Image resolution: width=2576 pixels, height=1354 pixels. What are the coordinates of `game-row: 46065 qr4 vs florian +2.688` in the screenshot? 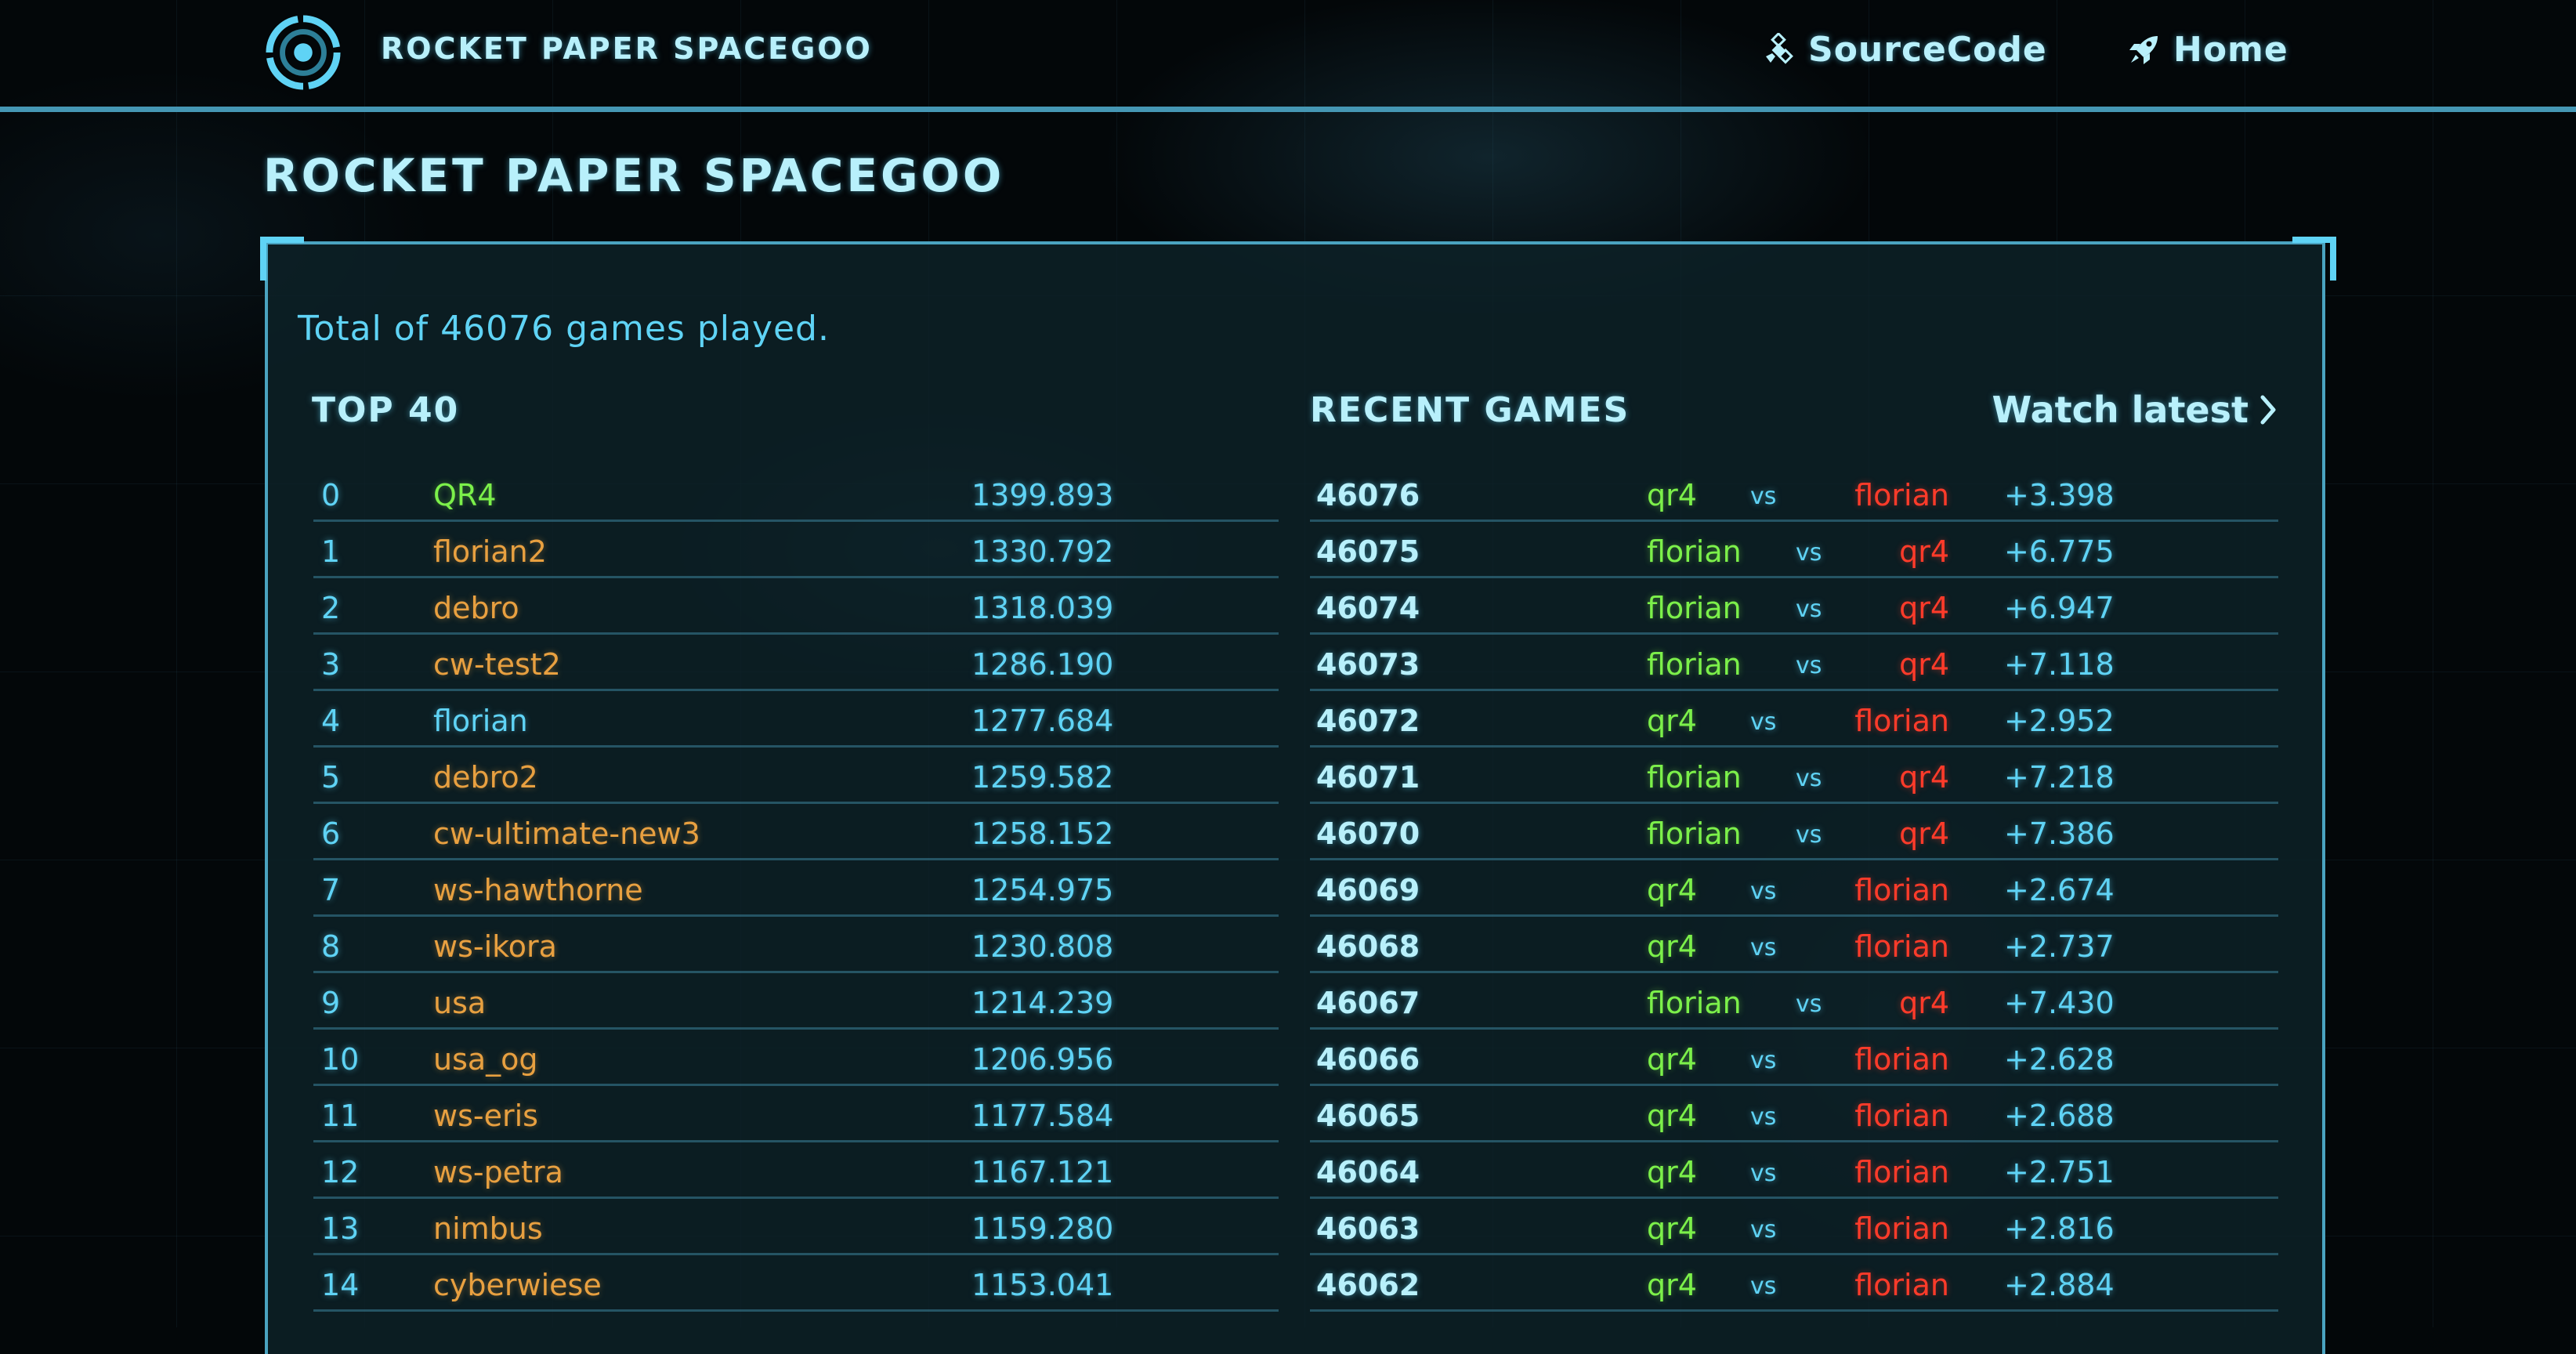 It's located at (1794, 1114).